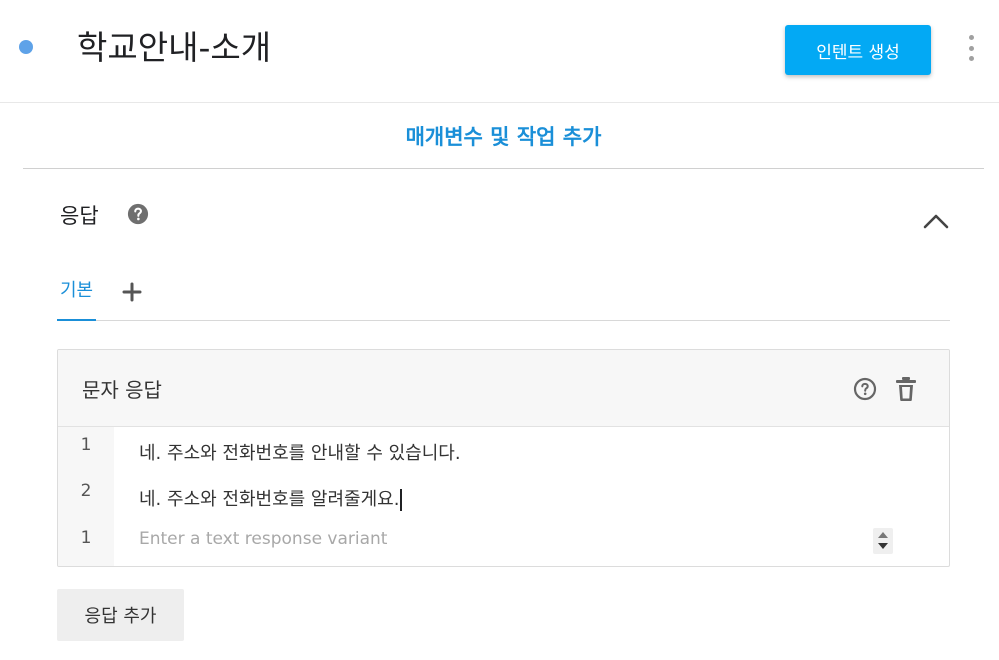 This screenshot has height=660, width=999. I want to click on spinner-down-icon, so click(883, 546).